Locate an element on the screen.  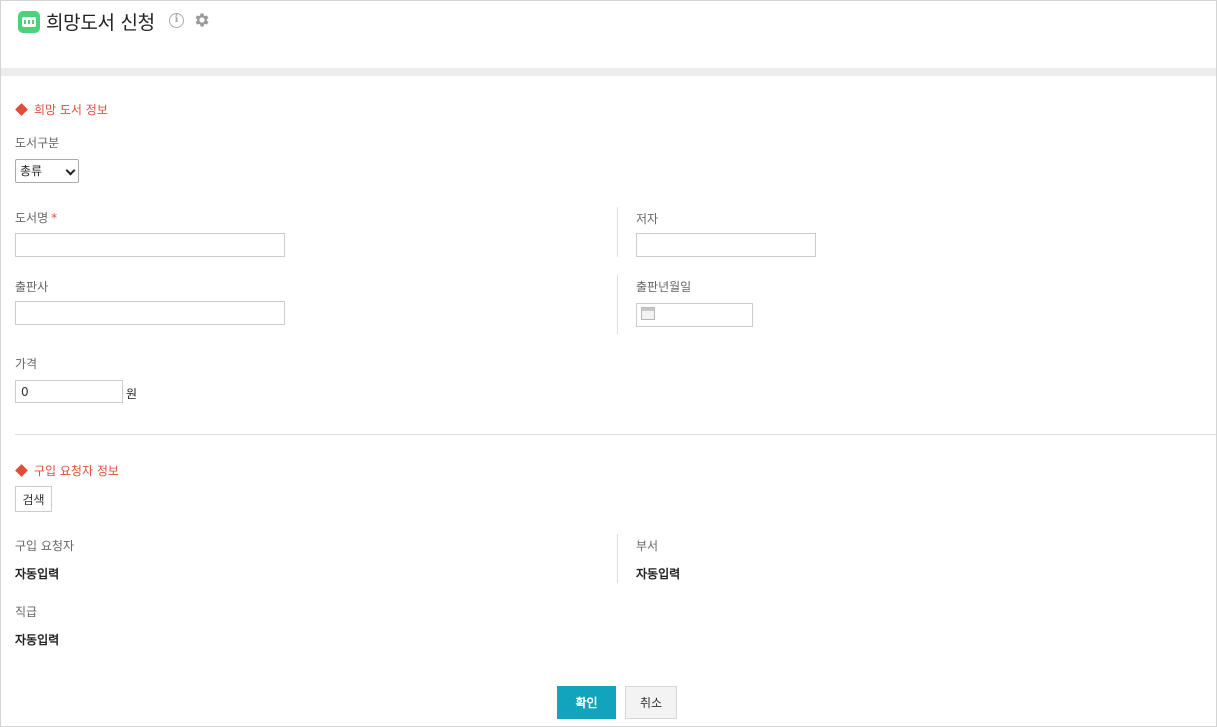
price-input is located at coordinates (69, 391).